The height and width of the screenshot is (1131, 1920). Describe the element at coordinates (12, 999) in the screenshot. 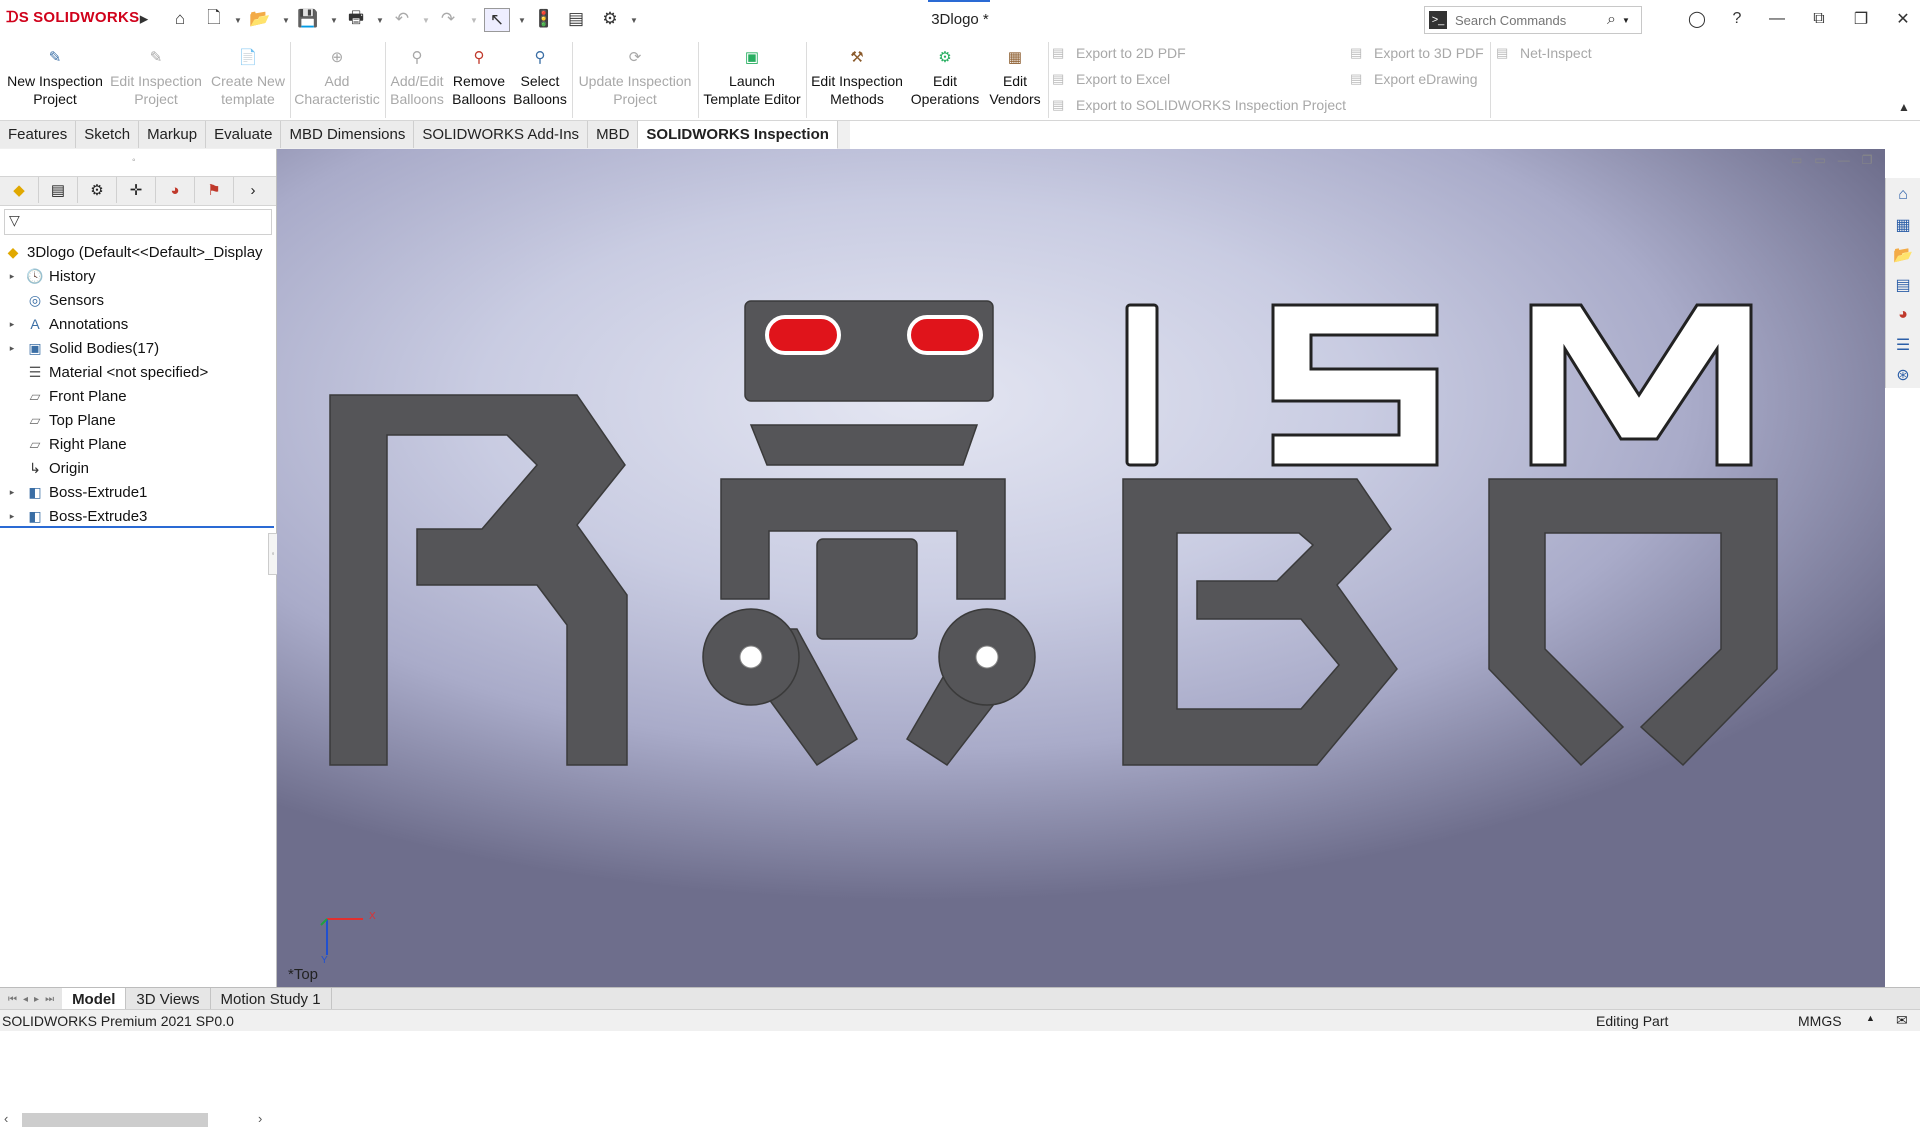

I see `first-tab-icon: ⏮` at that location.